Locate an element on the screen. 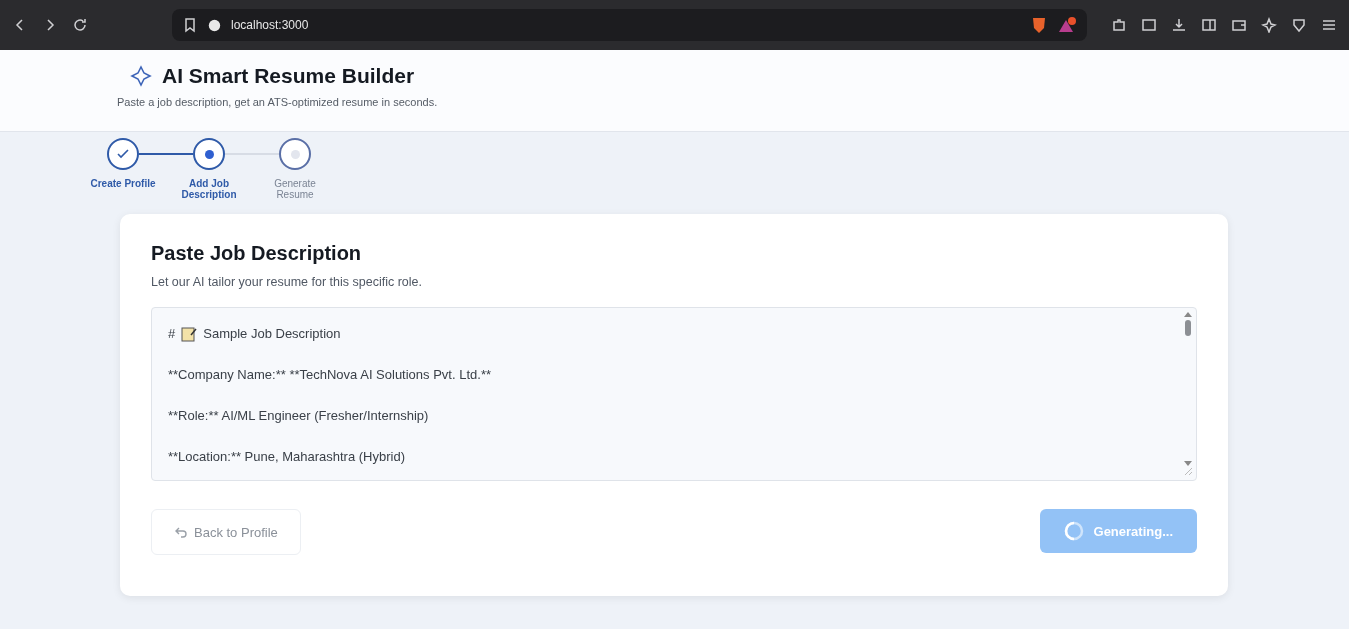 The image size is (1349, 629). sparkle-icon is located at coordinates (1269, 25).